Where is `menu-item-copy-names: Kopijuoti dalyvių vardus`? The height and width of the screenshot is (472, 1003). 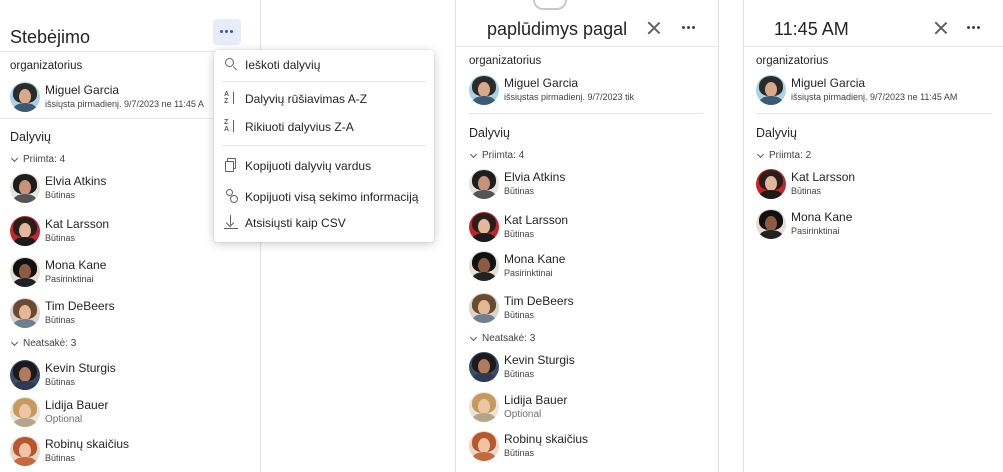
menu-item-copy-names: Kopijuoti dalyvių vardus is located at coordinates (324, 166).